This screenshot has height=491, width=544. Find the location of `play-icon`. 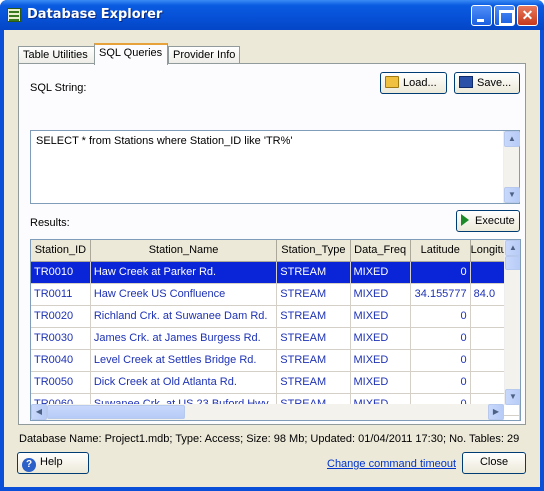

play-icon is located at coordinates (465, 220).